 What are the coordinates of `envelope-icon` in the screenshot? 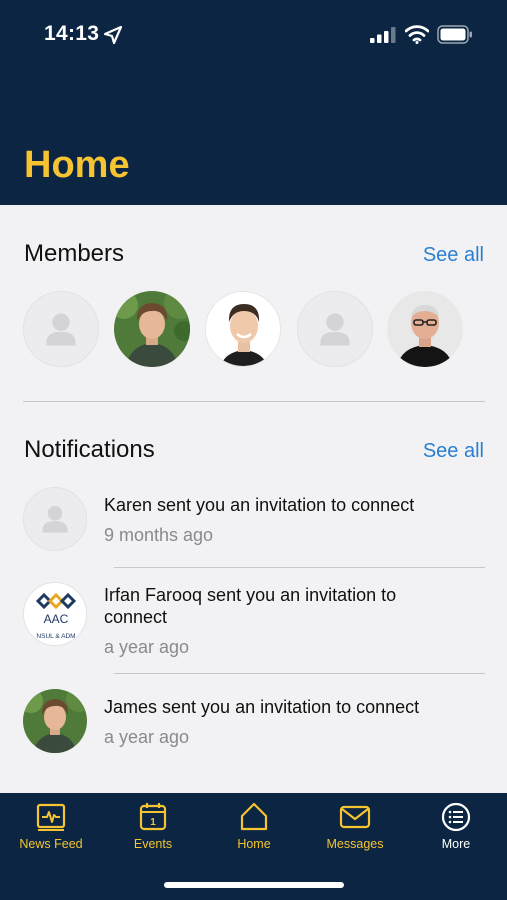 It's located at (355, 817).